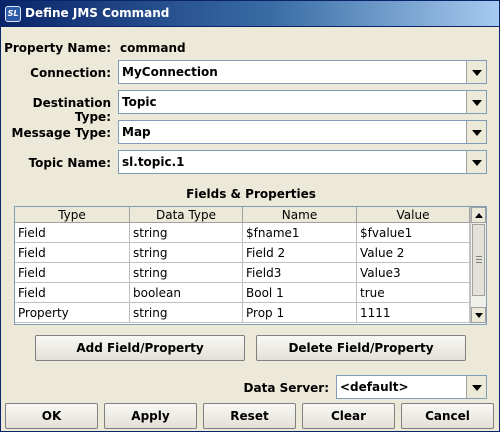 This screenshot has height=432, width=500. What do you see at coordinates (250, 14) in the screenshot?
I see `title-bar: SL Define JMS Command` at bounding box center [250, 14].